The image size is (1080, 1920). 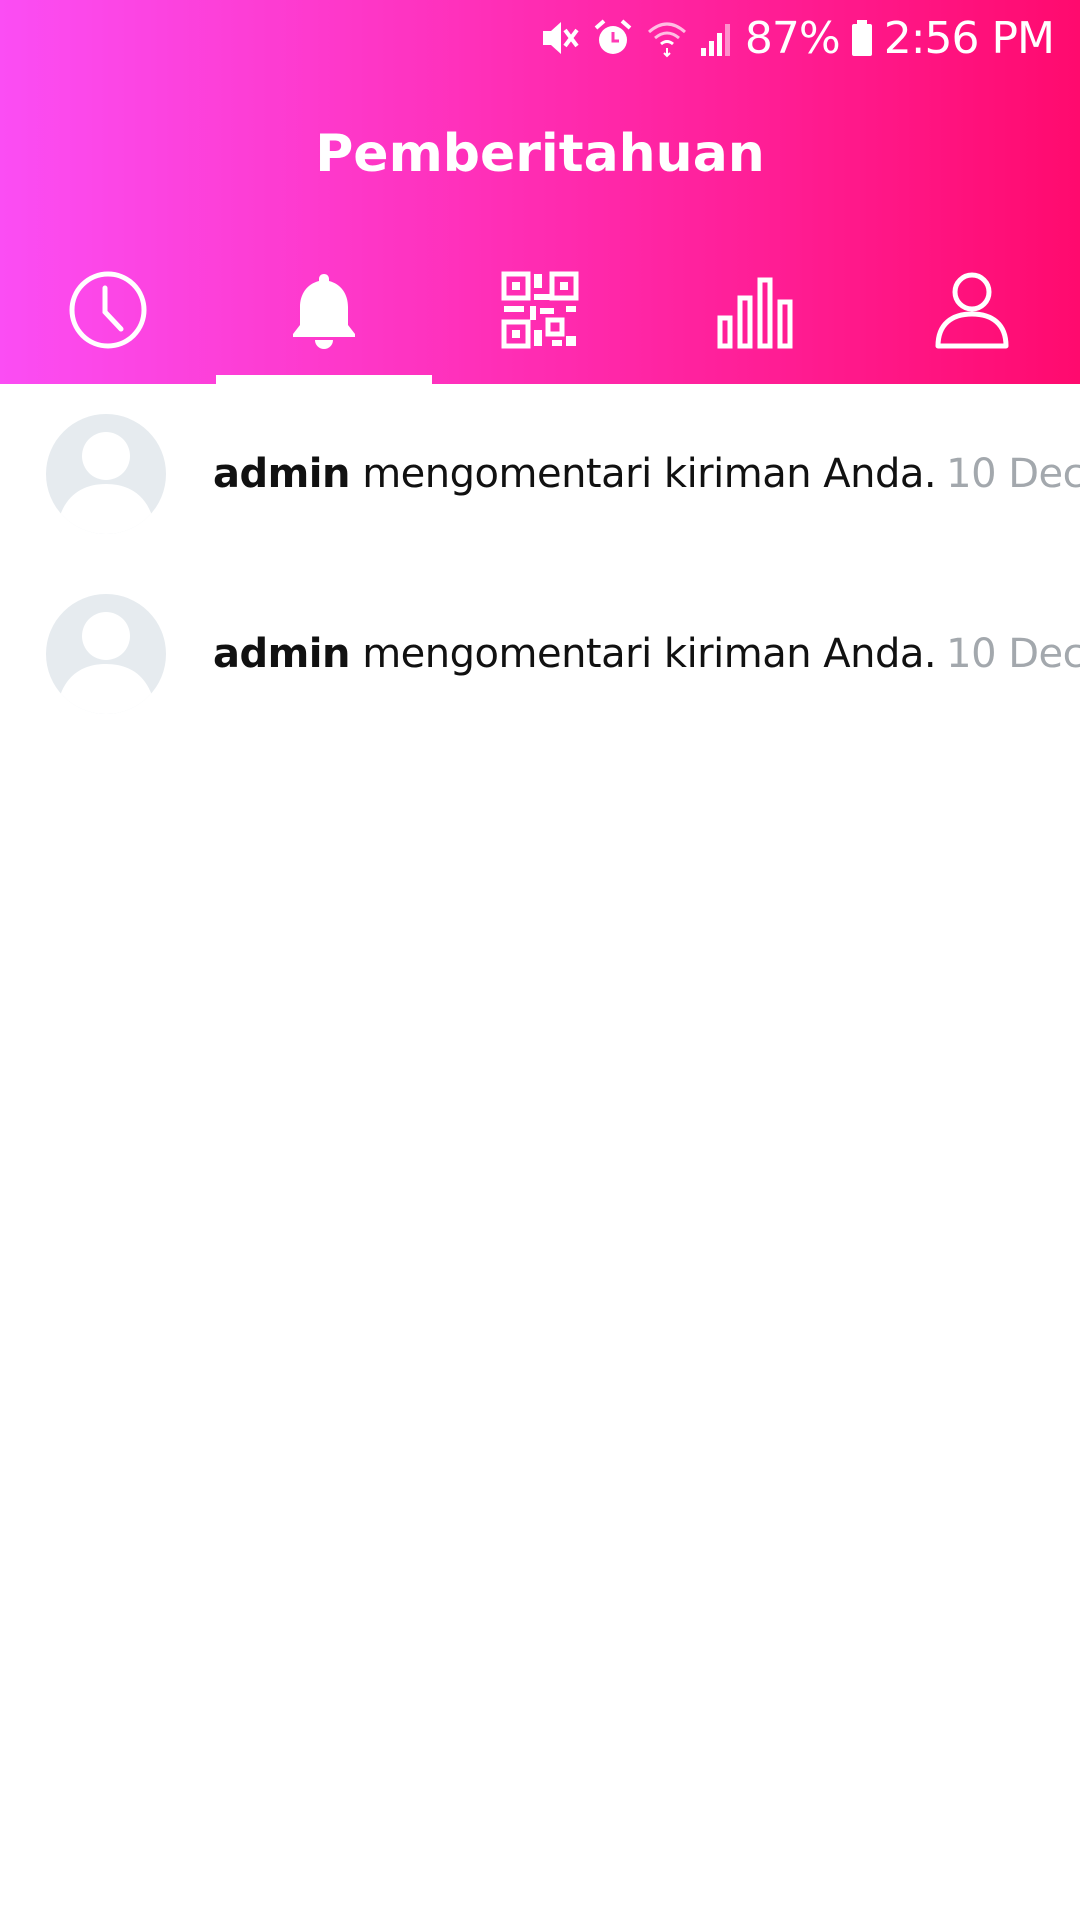 I want to click on alarm-icon, so click(x=613, y=36).